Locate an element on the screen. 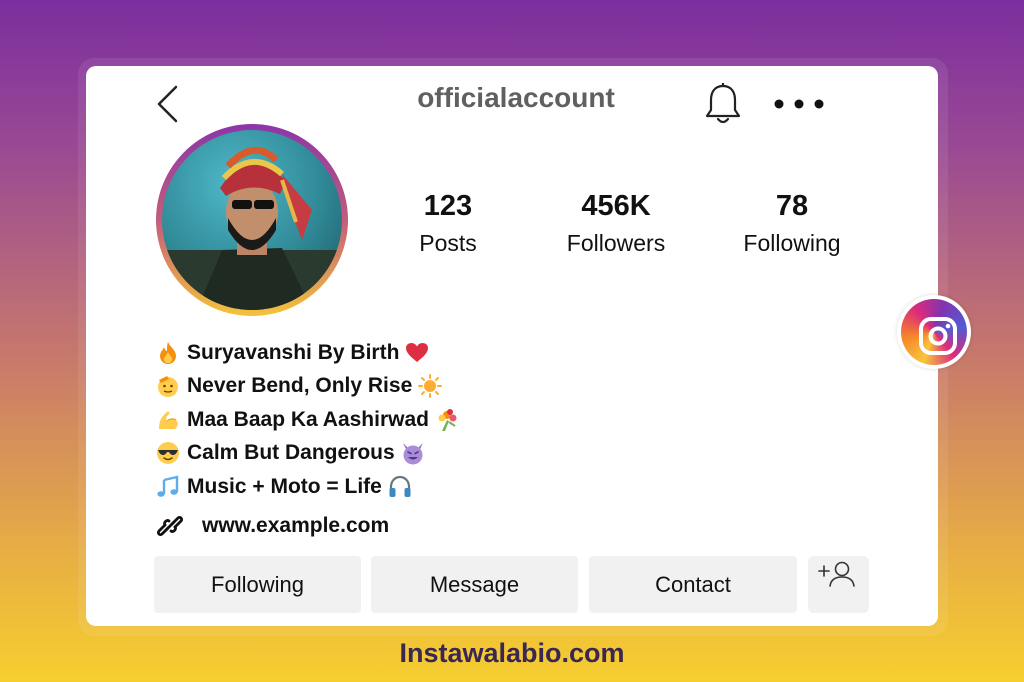 This screenshot has width=1024, height=682. bio-line: Suryavanshi By Birth is located at coordinates (307, 353).